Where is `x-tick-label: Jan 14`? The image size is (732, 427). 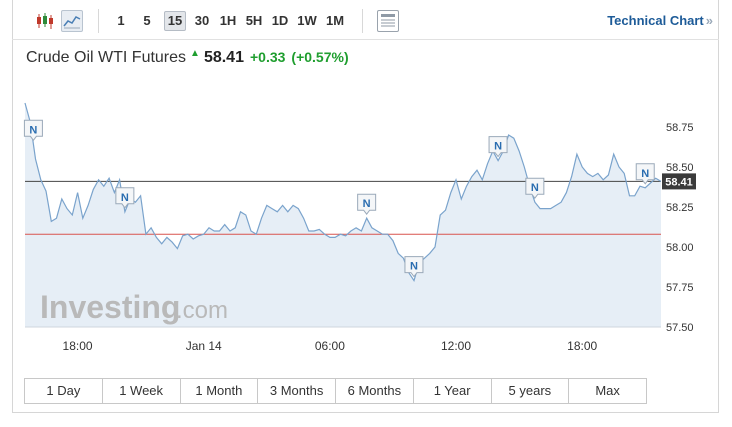 x-tick-label: Jan 14 is located at coordinates (204, 346).